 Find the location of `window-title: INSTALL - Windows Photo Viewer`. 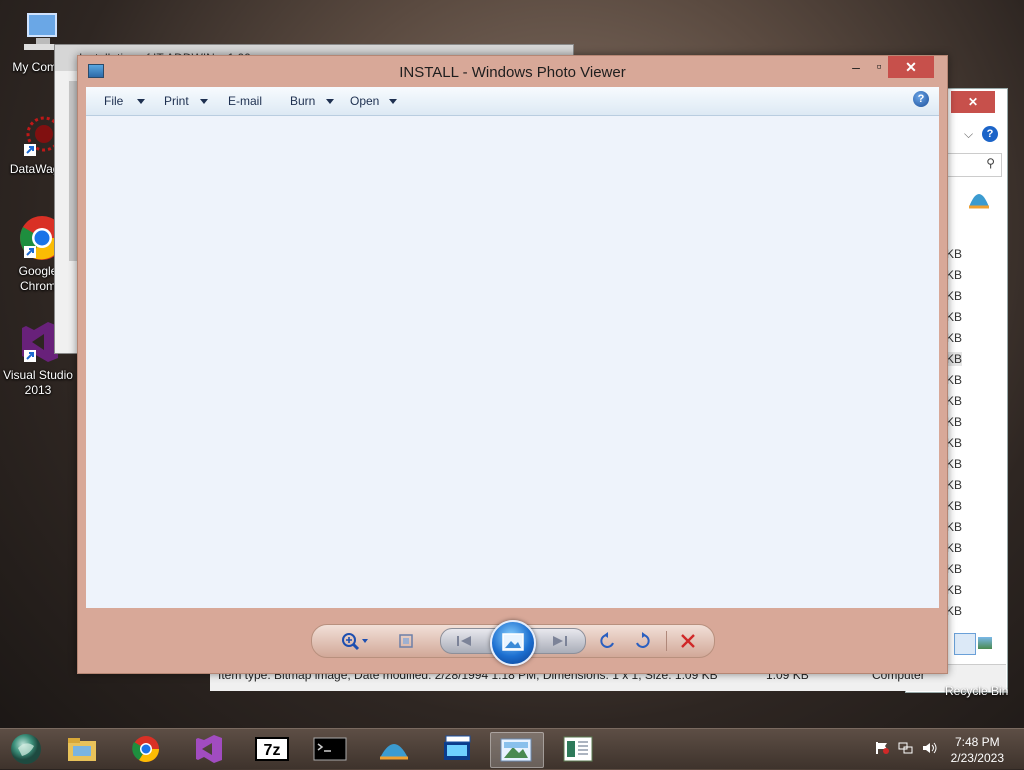

window-title: INSTALL - Windows Photo Viewer is located at coordinates (512, 72).